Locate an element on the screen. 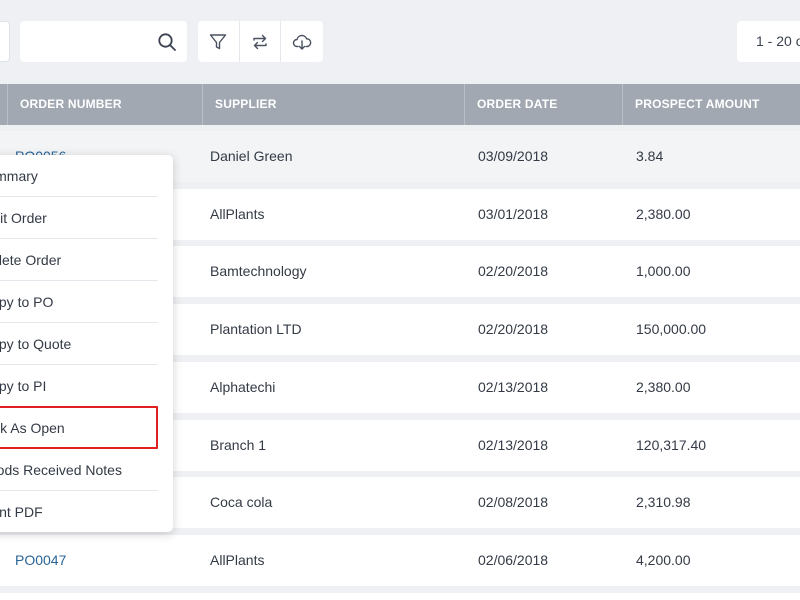 The image size is (800, 600). column-header-prospect-amount: PROSPECT AMOUNT is located at coordinates (711, 104).